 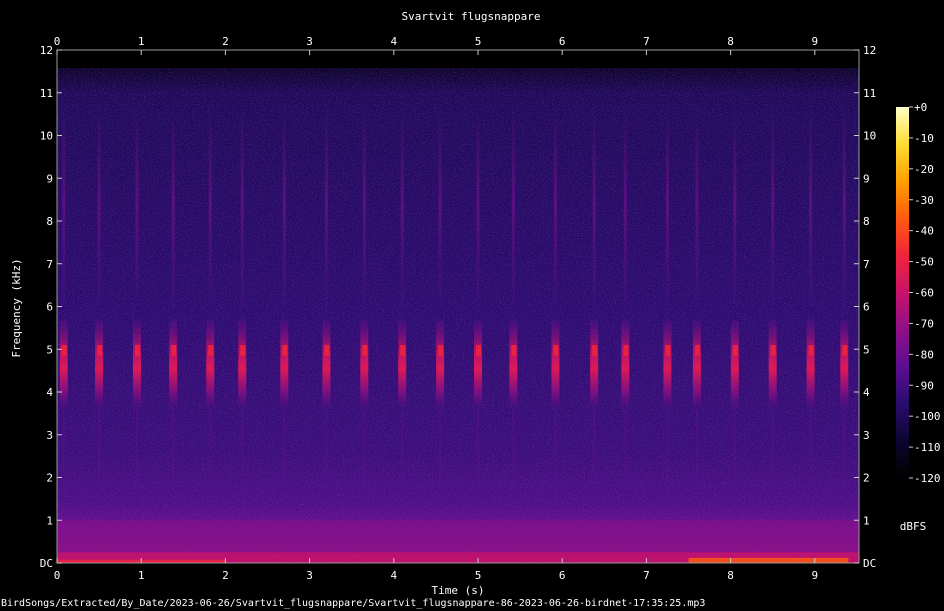 What do you see at coordinates (646, 41) in the screenshot?
I see `x-tick-label-top: 7` at bounding box center [646, 41].